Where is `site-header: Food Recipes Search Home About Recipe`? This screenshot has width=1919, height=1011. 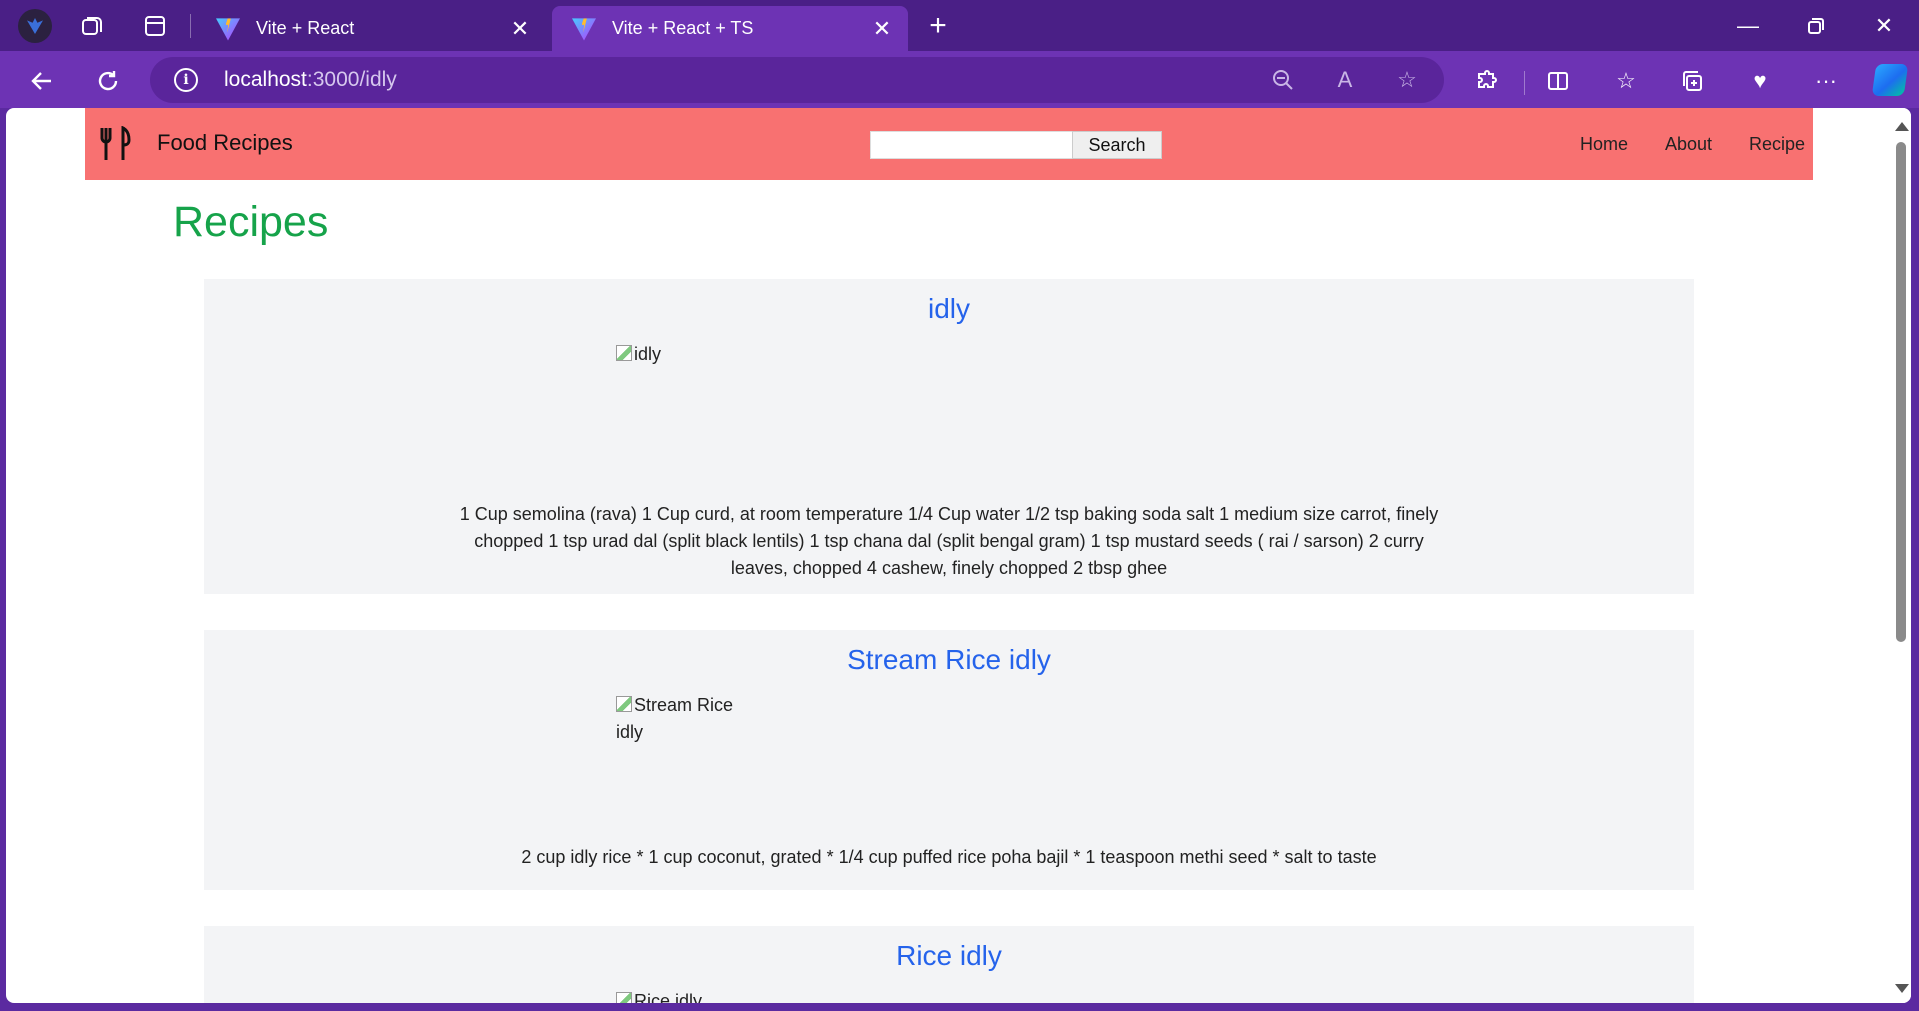 site-header: Food Recipes Search Home About Recipe is located at coordinates (949, 144).